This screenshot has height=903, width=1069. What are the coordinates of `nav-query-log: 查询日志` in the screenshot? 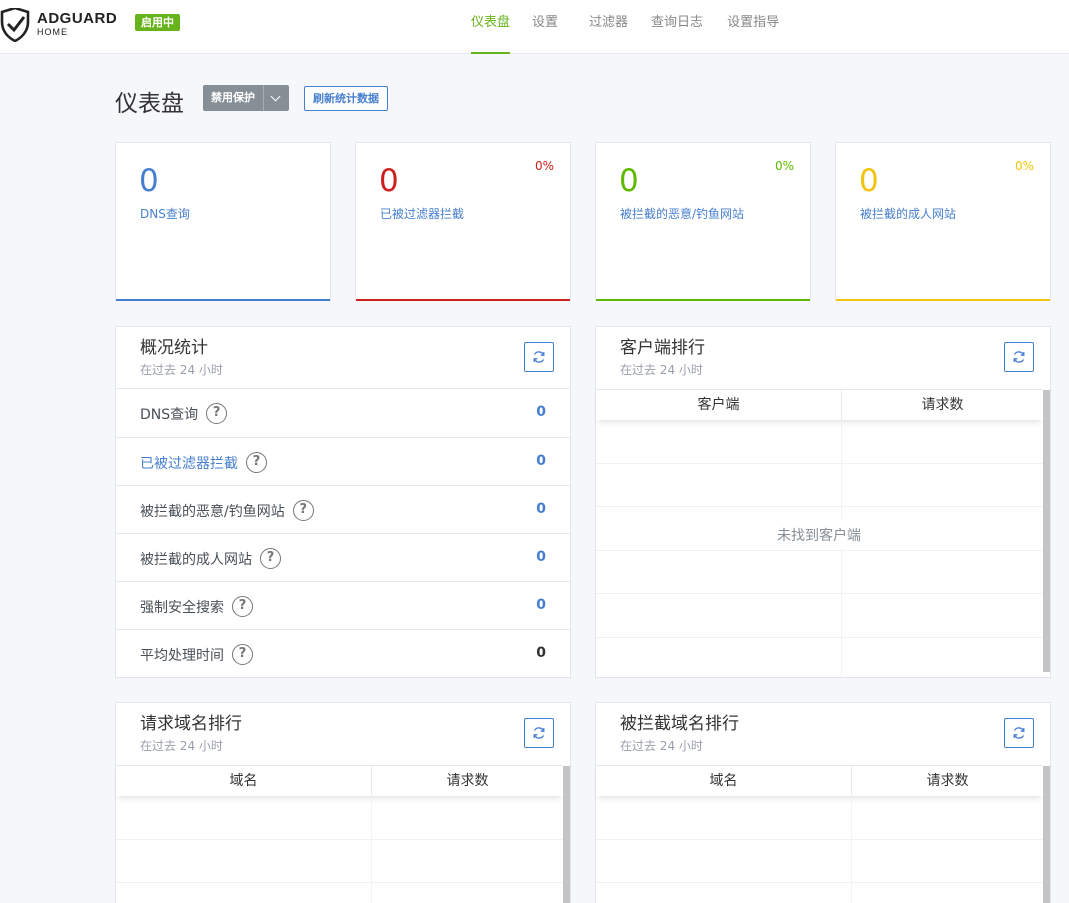 It's located at (677, 27).